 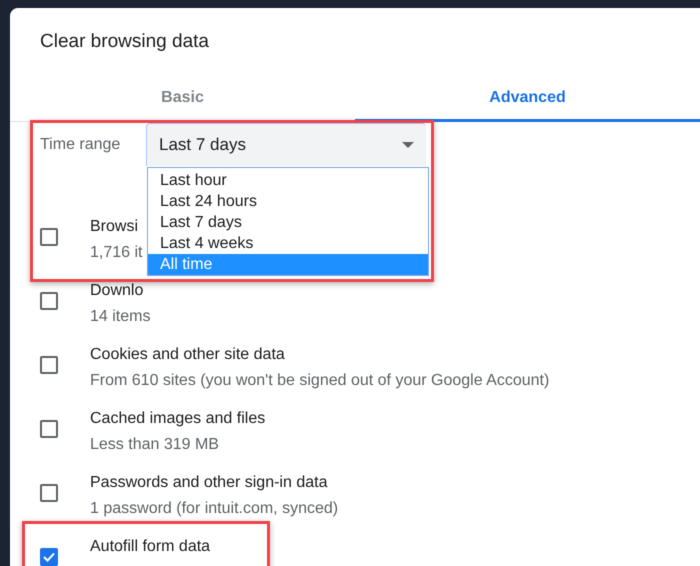 What do you see at coordinates (408, 145) in the screenshot?
I see `caret-icon` at bounding box center [408, 145].